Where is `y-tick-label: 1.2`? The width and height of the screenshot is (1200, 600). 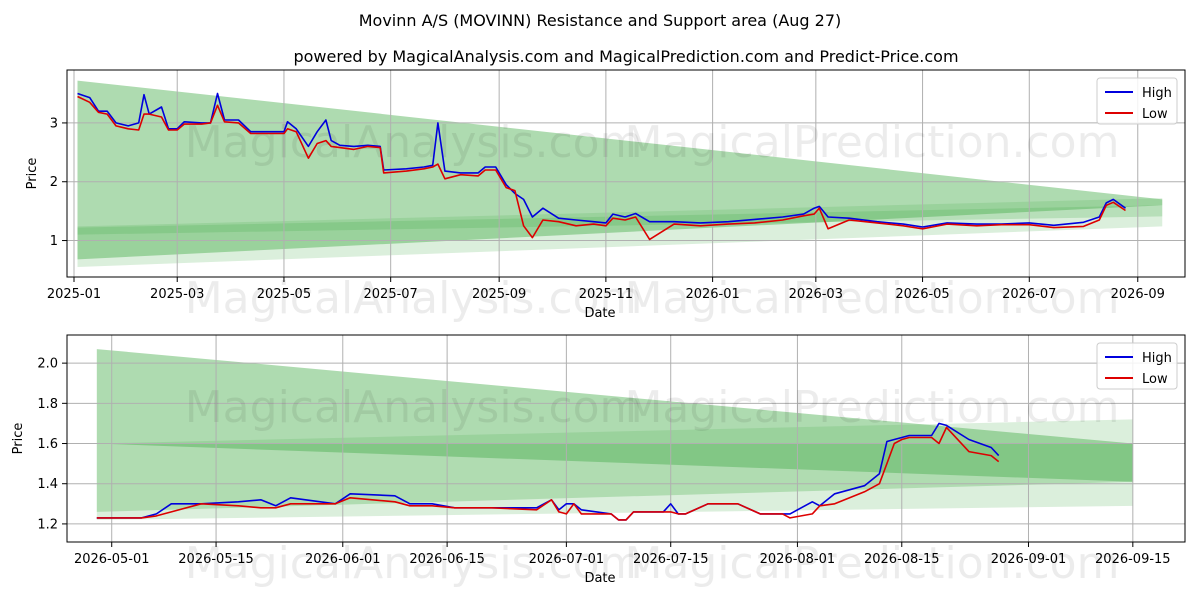
y-tick-label: 1.2 is located at coordinates (47, 524).